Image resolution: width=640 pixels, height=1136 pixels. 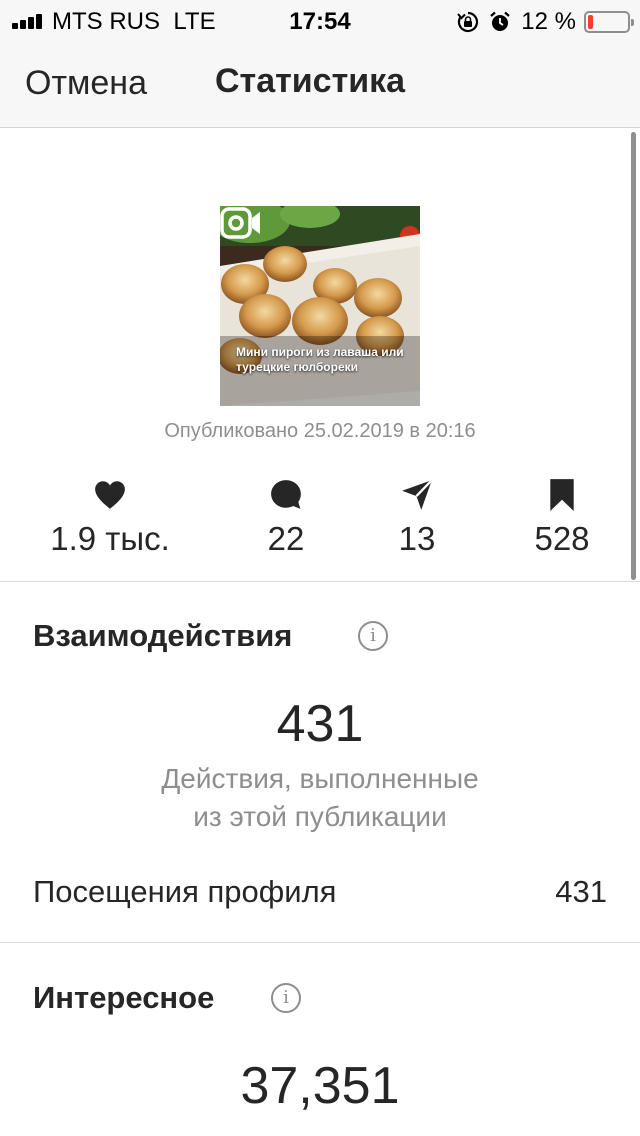 What do you see at coordinates (320, 724) in the screenshot?
I see `interactions-total: 431` at bounding box center [320, 724].